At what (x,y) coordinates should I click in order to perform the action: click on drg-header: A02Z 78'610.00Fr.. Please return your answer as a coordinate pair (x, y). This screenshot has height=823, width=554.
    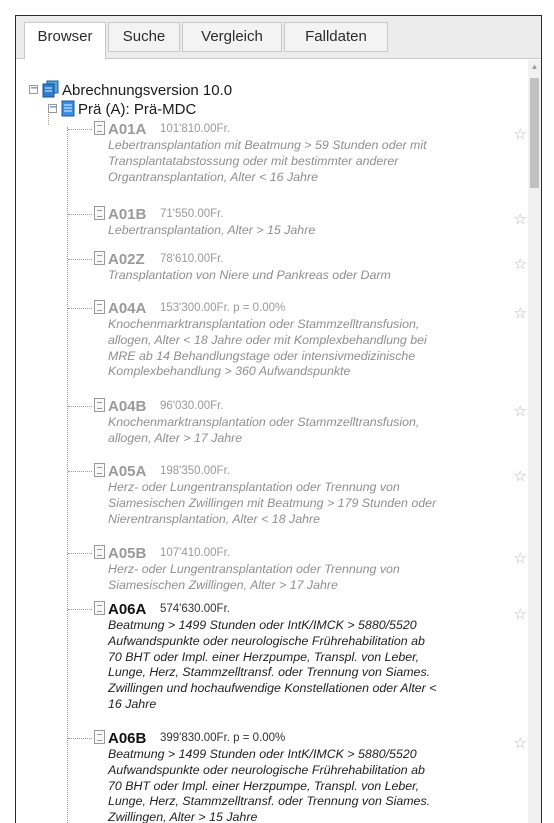
    Looking at the image, I should click on (310, 259).